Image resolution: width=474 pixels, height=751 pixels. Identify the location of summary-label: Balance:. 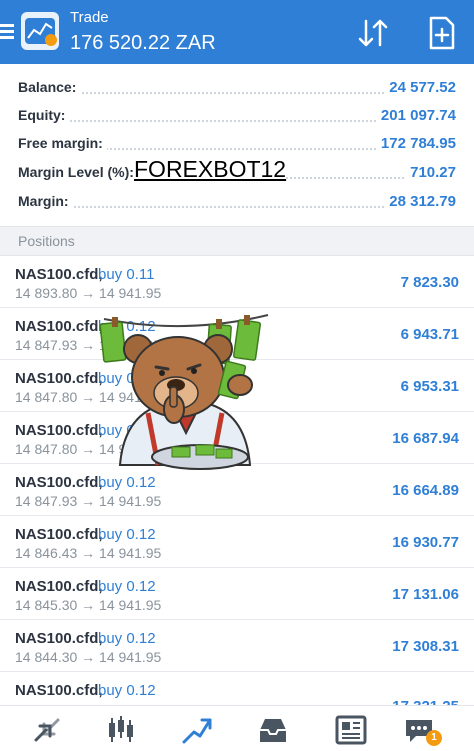
(49, 87).